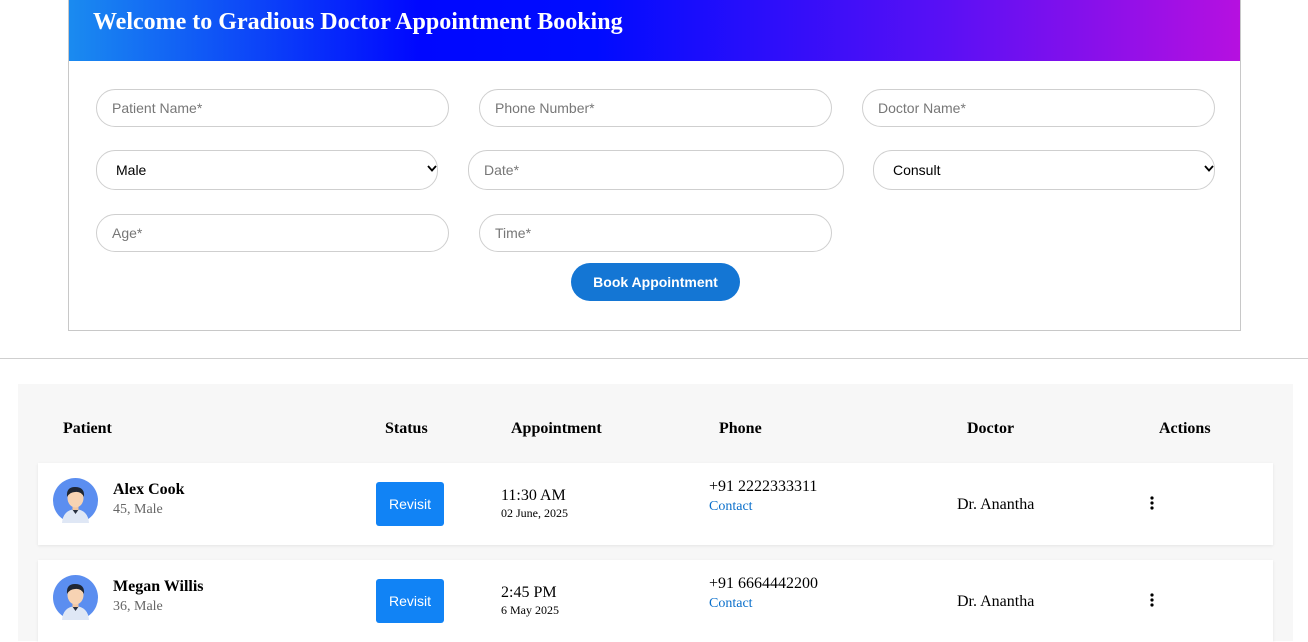  I want to click on appointment-time: 11:30 AM, so click(533, 495).